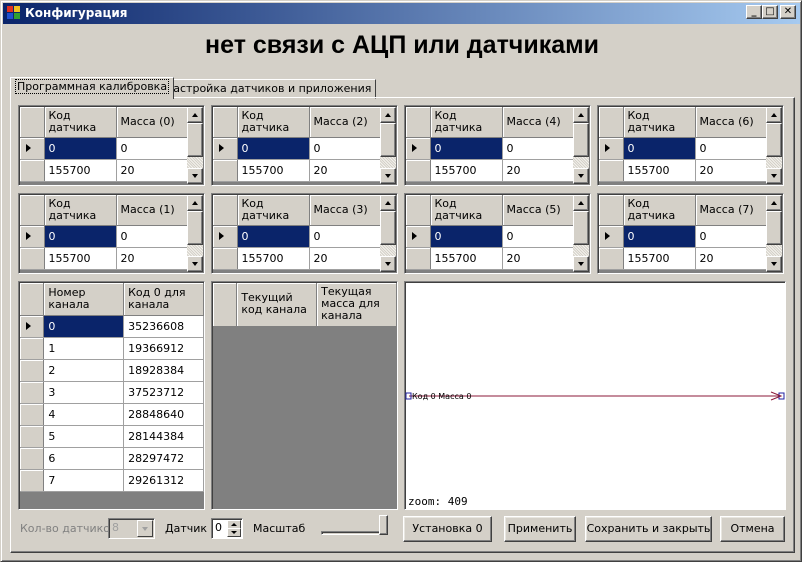 The height and width of the screenshot is (562, 802). I want to click on table-row: 5 28144384, so click(112, 436).